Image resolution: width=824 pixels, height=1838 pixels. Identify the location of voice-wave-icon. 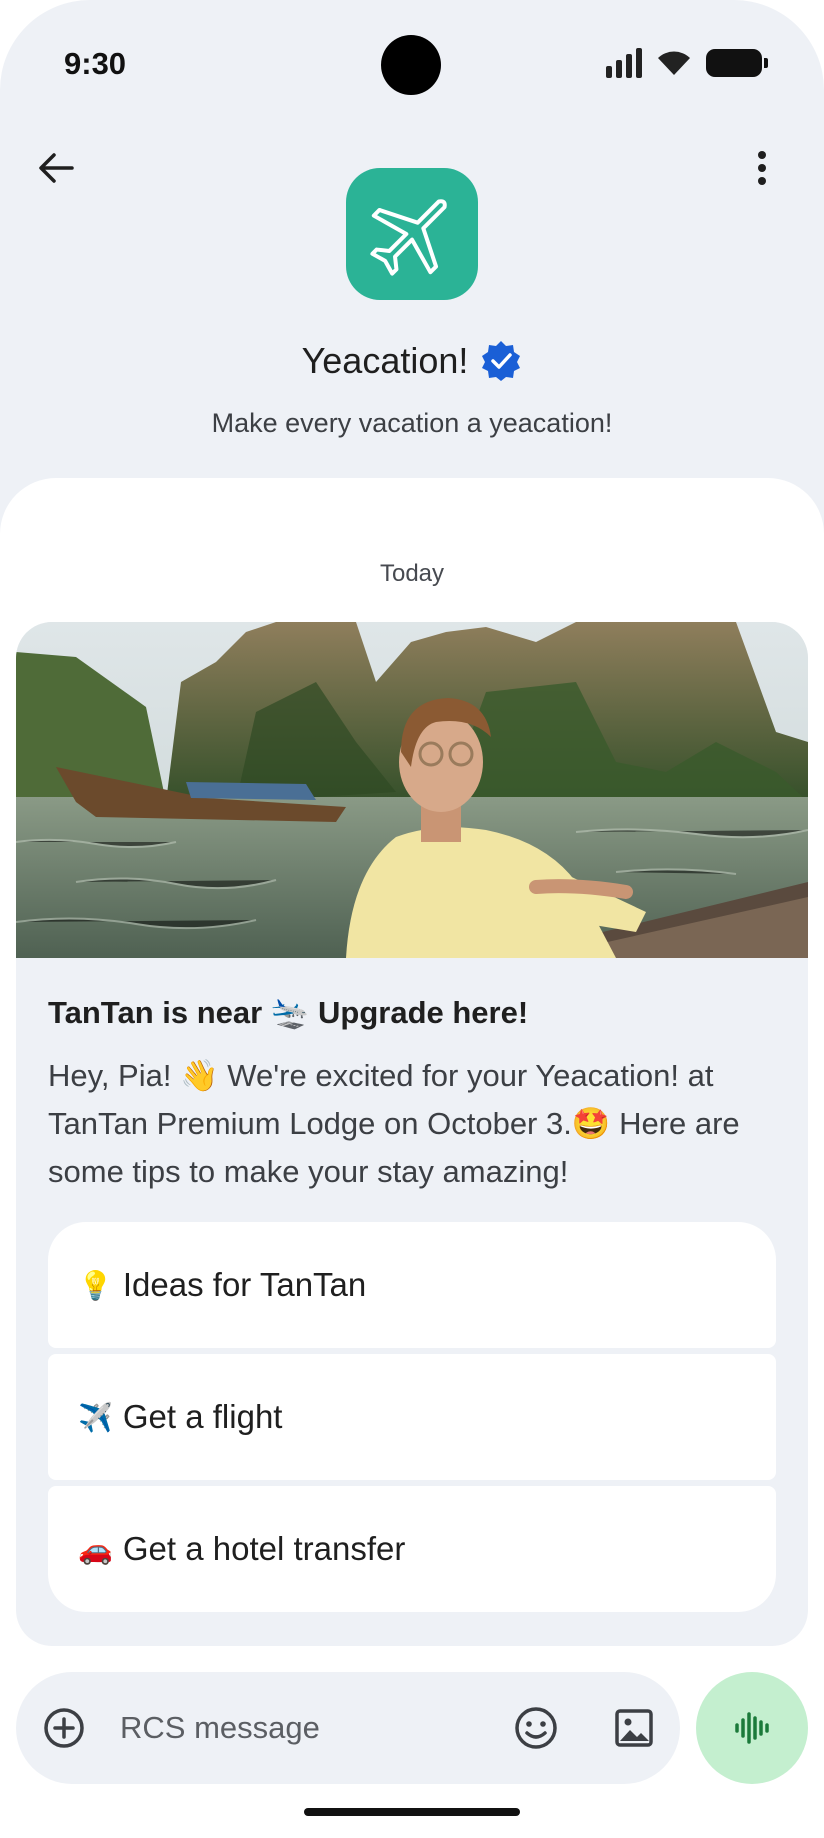
(752, 1728).